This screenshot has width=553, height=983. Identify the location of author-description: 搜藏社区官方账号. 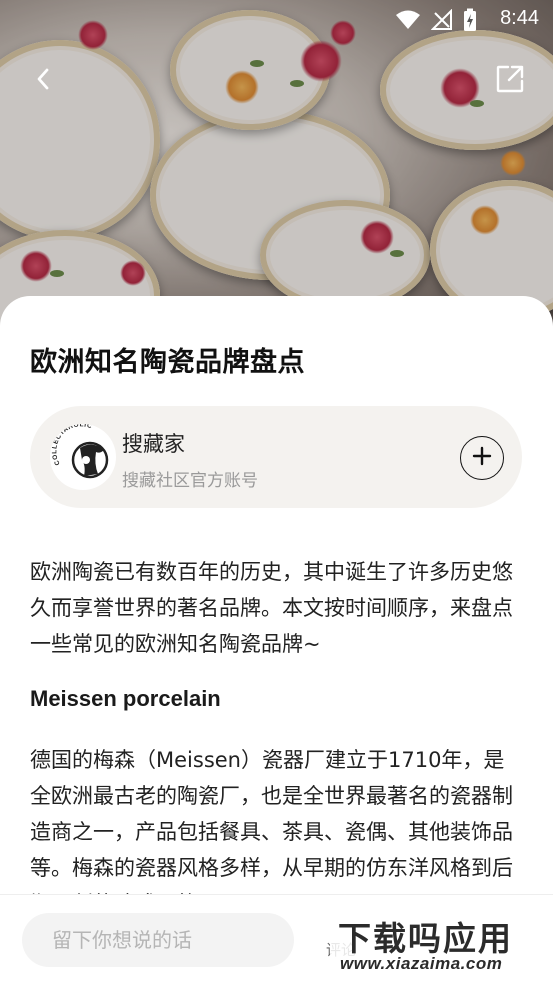
(190, 481).